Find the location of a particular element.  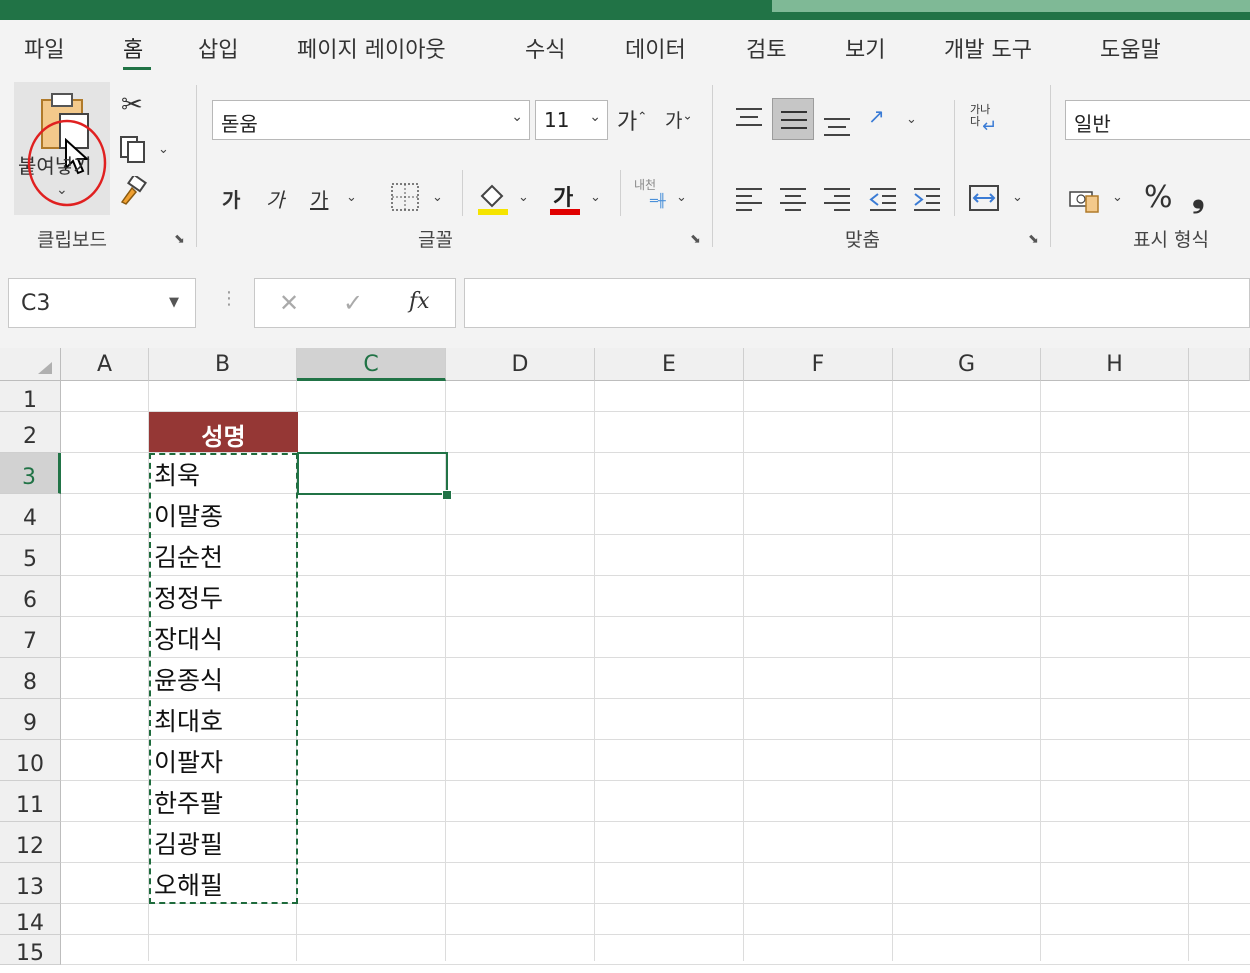

font-name-combo: 돋움 ⌄ is located at coordinates (371, 120).